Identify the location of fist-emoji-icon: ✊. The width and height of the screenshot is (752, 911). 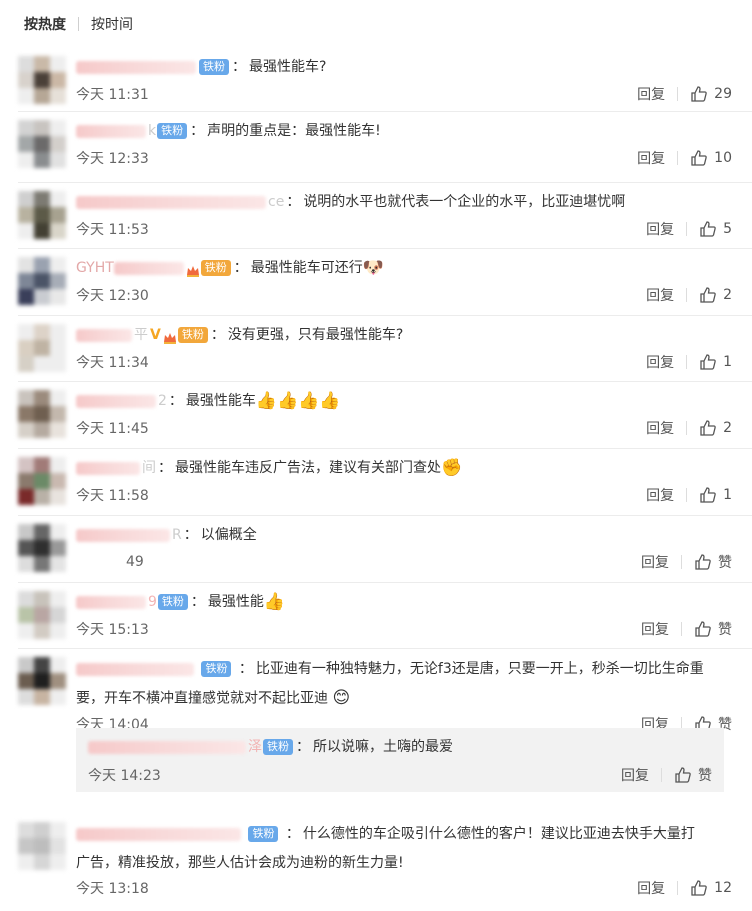
(452, 468).